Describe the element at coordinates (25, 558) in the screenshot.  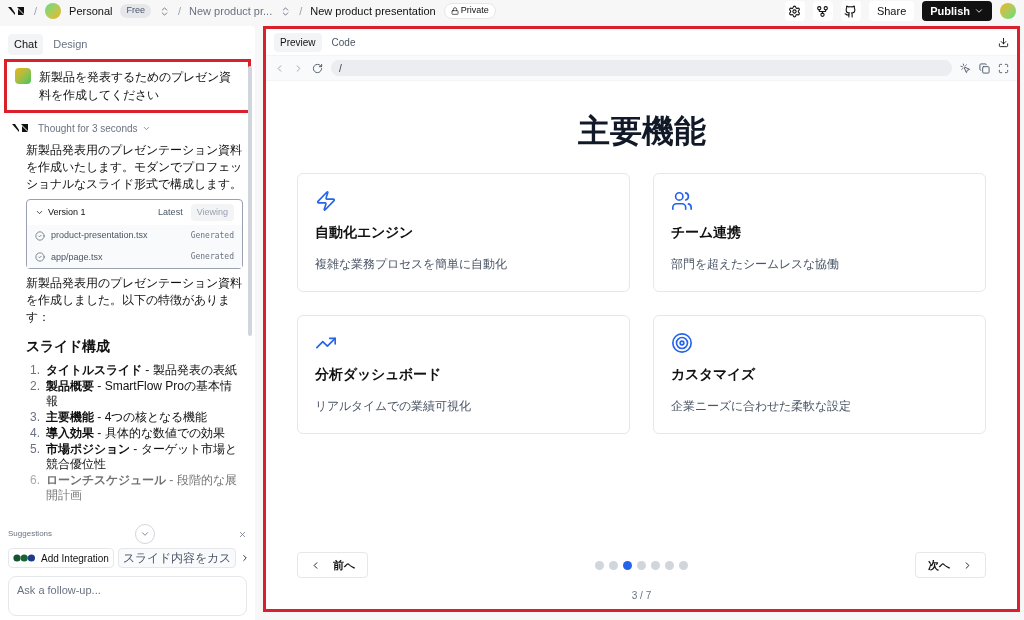
I see `integration-icons` at that location.